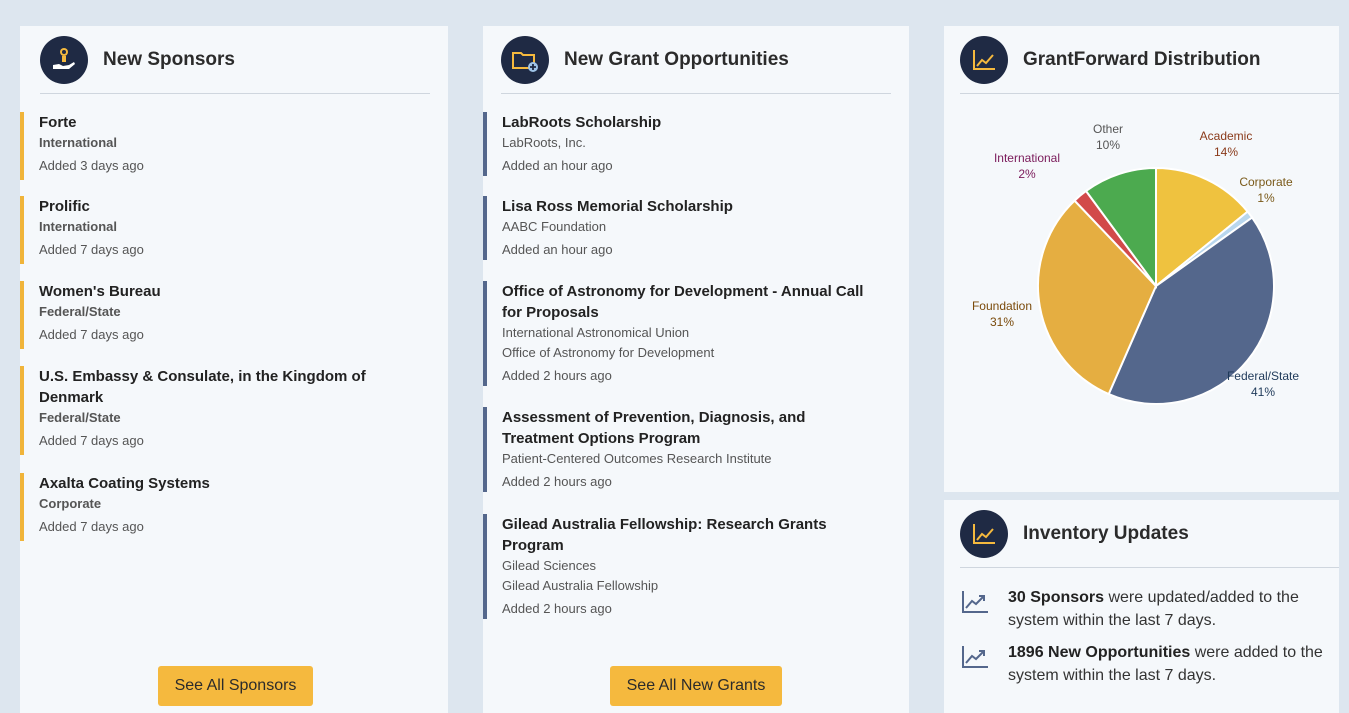 The width and height of the screenshot is (1349, 713). I want to click on grant-org: Gilead Australia Fellowship, so click(580, 585).